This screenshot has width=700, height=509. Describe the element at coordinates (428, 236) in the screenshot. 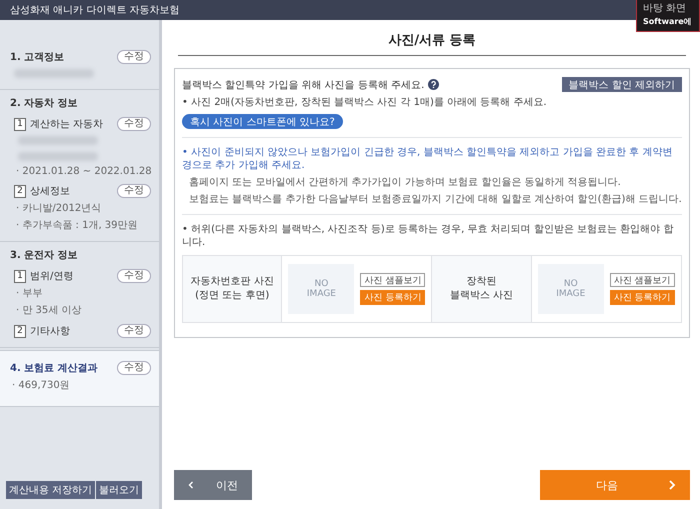

I see `warning-text: • 허위(다른 자동차의 블랙박스, 사진조작 등)로 등록하는 경우, 무효 처리되며 할인받은 보험료는 환입해야 합니다.` at that location.